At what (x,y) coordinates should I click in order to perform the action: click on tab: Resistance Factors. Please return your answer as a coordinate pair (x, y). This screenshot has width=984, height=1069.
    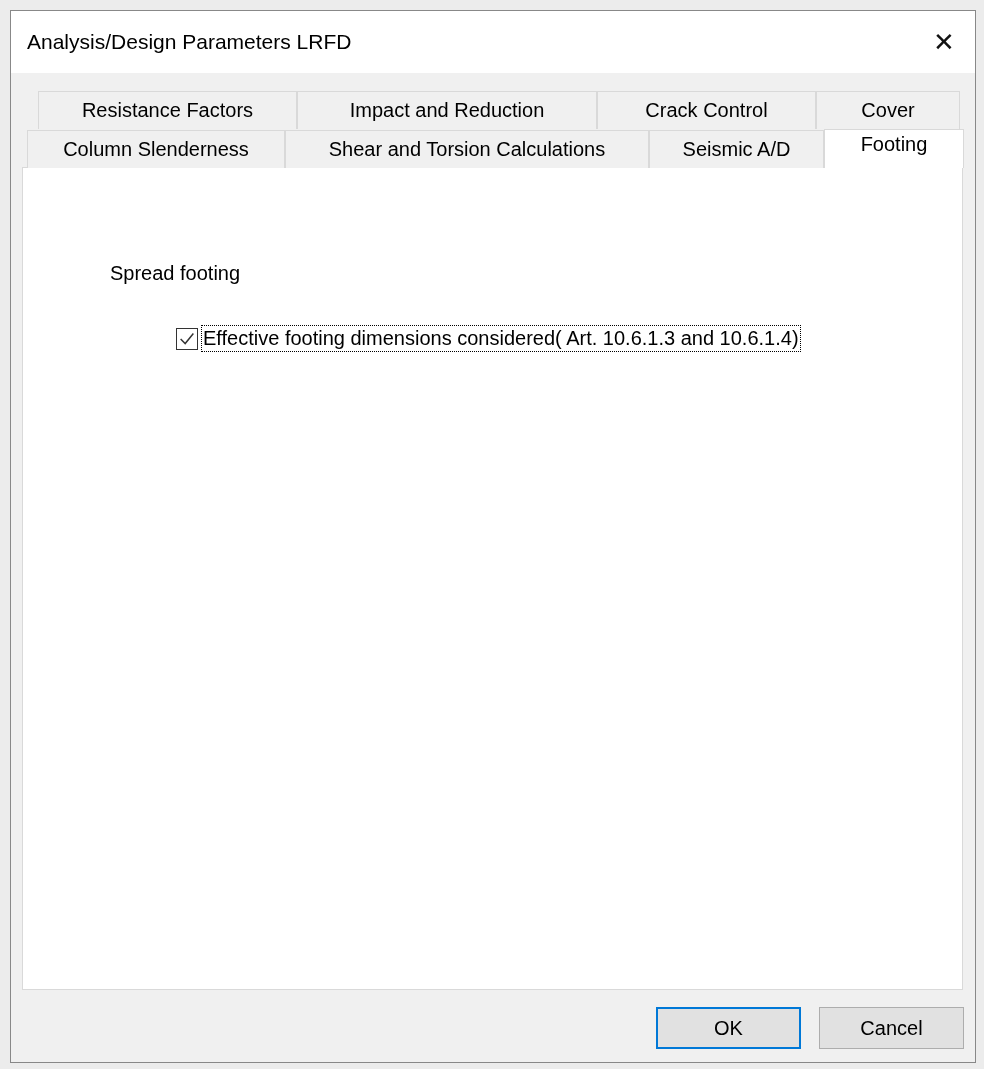
    Looking at the image, I should click on (167, 110).